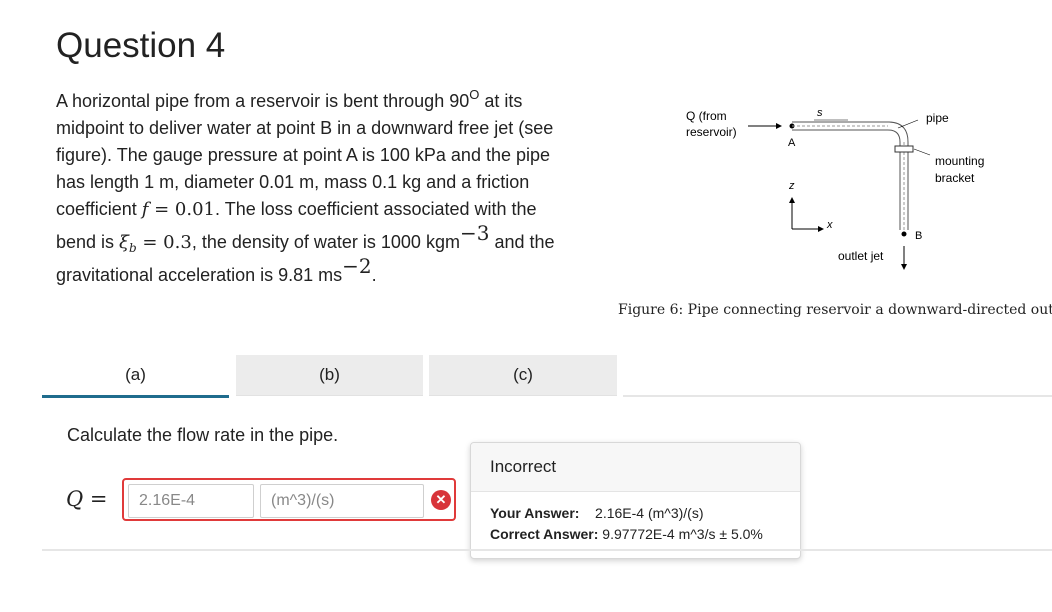 This screenshot has height=612, width=1052. What do you see at coordinates (216, 269) in the screenshot?
I see `problem-line-7: gravitational acceleration is 9.81 ms−2.` at bounding box center [216, 269].